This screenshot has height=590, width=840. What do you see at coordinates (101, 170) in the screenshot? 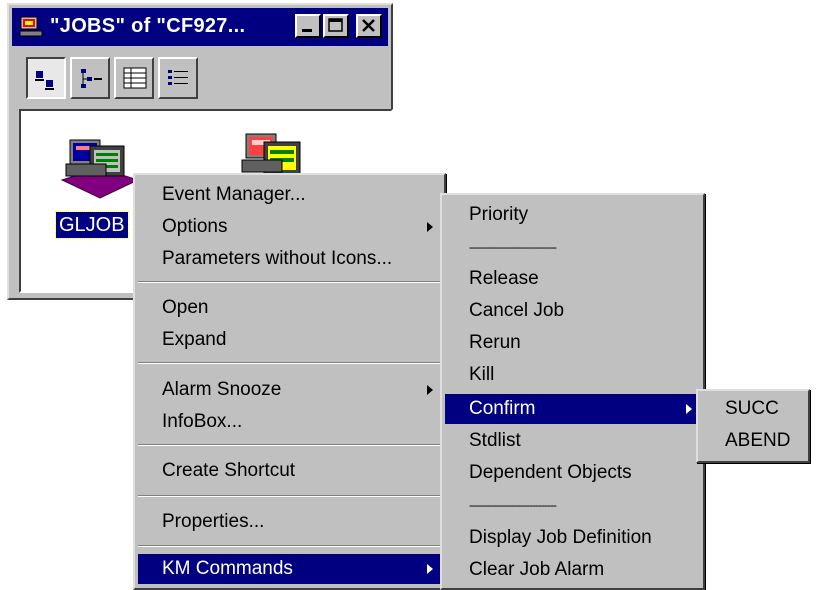
I see `job-icon-gljob` at bounding box center [101, 170].